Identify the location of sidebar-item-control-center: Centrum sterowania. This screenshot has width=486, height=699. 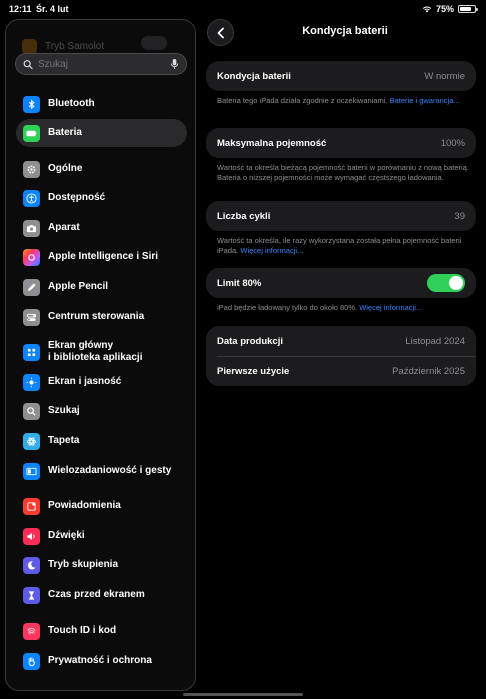
(101, 317).